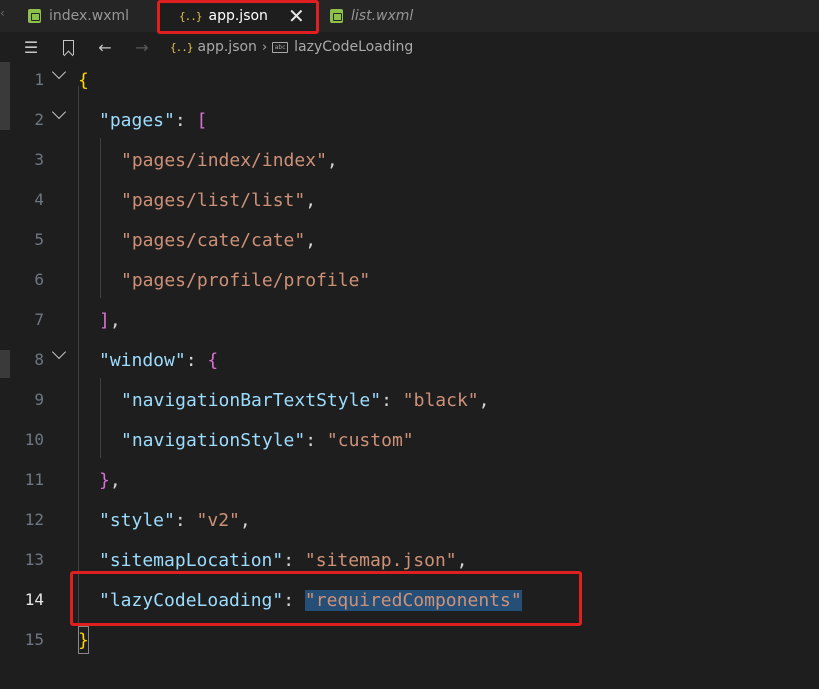 This screenshot has height=689, width=819. What do you see at coordinates (409, 362) in the screenshot?
I see `code-line: 8 "window": {` at bounding box center [409, 362].